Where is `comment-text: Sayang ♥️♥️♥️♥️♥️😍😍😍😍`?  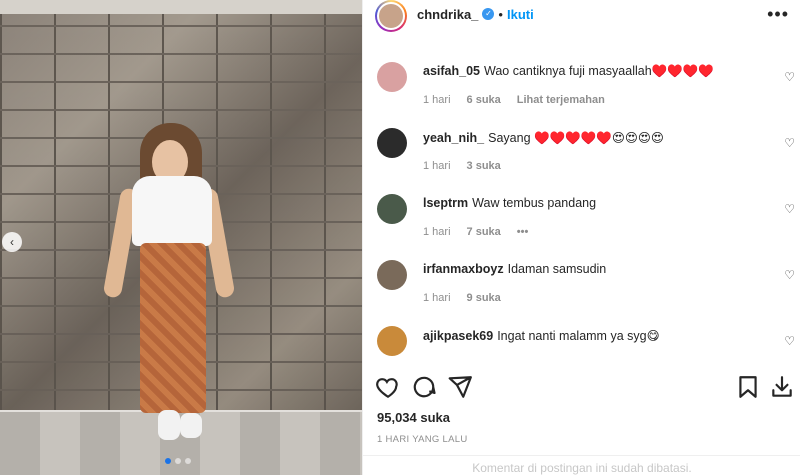 comment-text: Sayang ♥️♥️♥️♥️♥️😍😍😍😍 is located at coordinates (576, 138).